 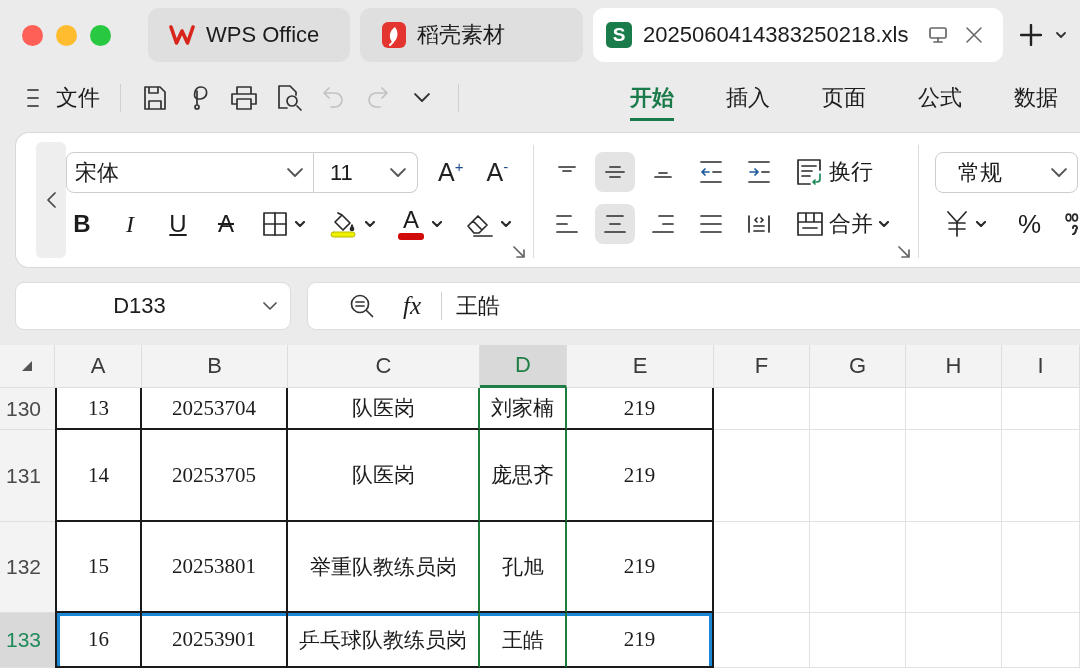 What do you see at coordinates (27, 366) in the screenshot?
I see `triangle-icon` at bounding box center [27, 366].